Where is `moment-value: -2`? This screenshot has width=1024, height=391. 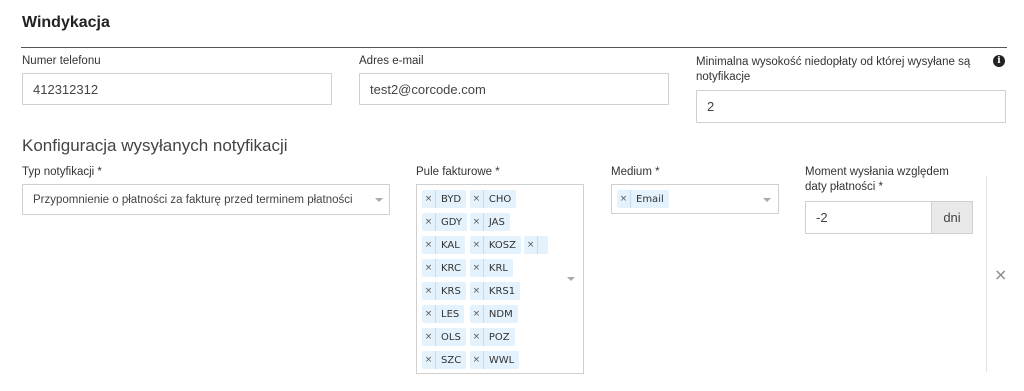 moment-value: -2 is located at coordinates (822, 217).